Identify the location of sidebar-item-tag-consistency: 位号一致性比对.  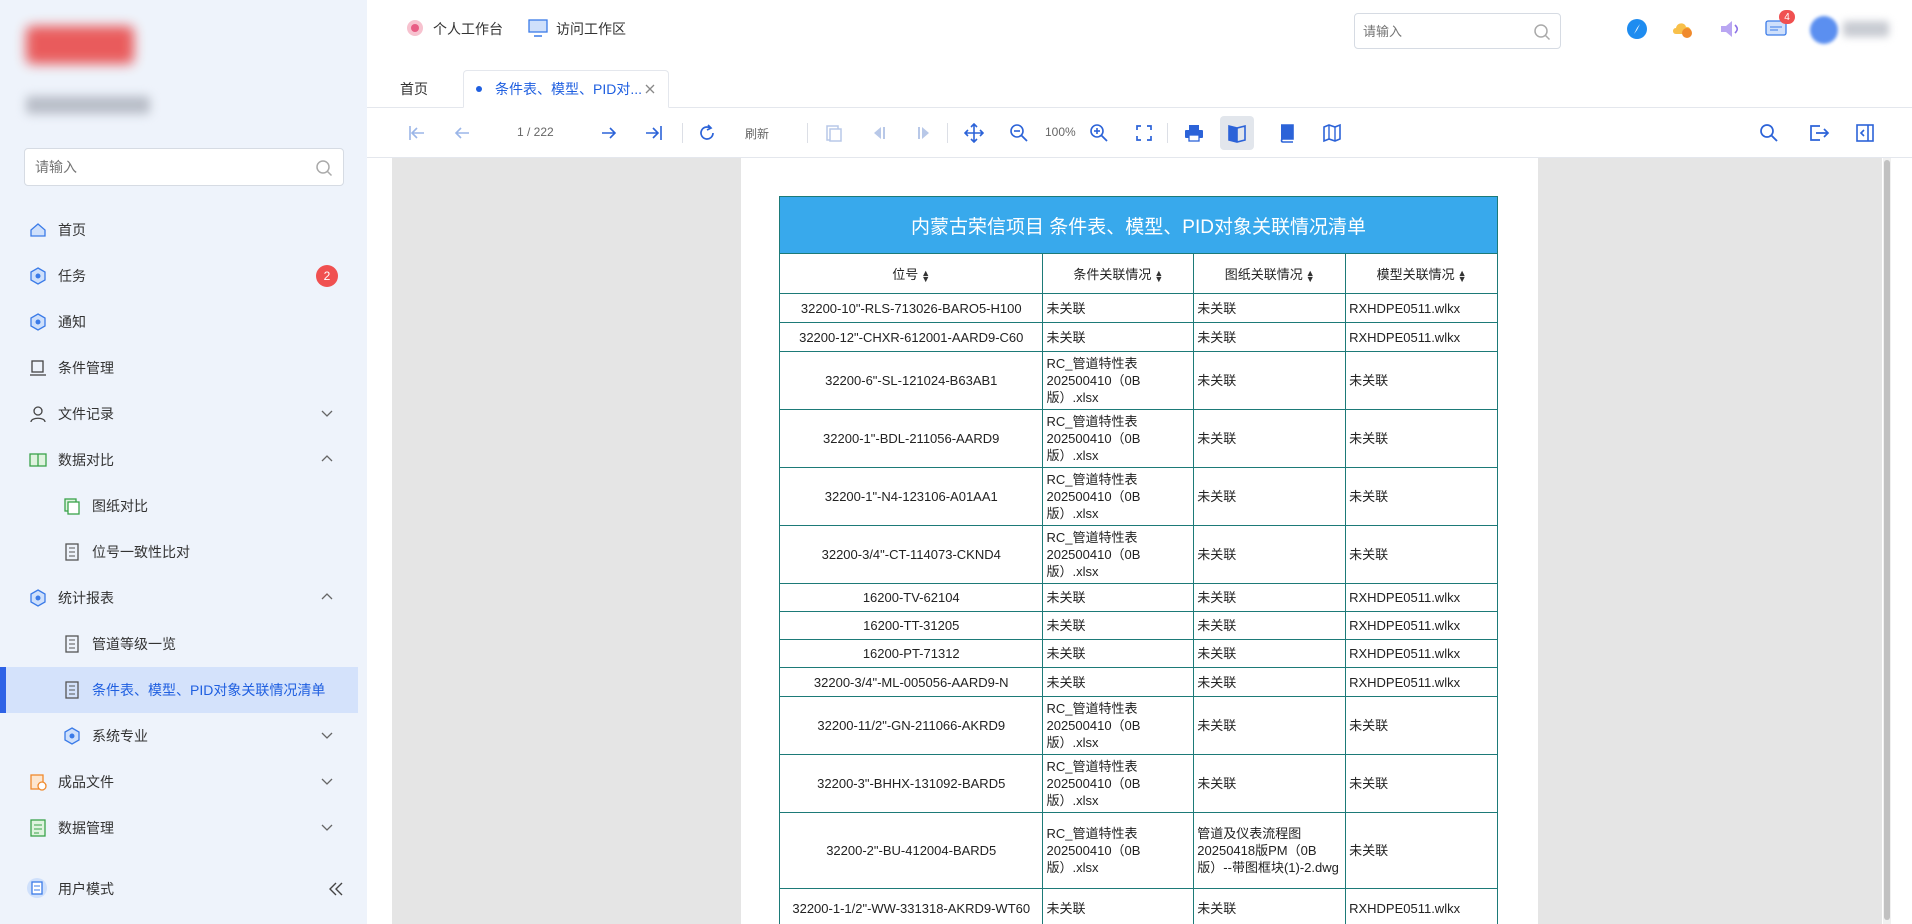
(179, 552).